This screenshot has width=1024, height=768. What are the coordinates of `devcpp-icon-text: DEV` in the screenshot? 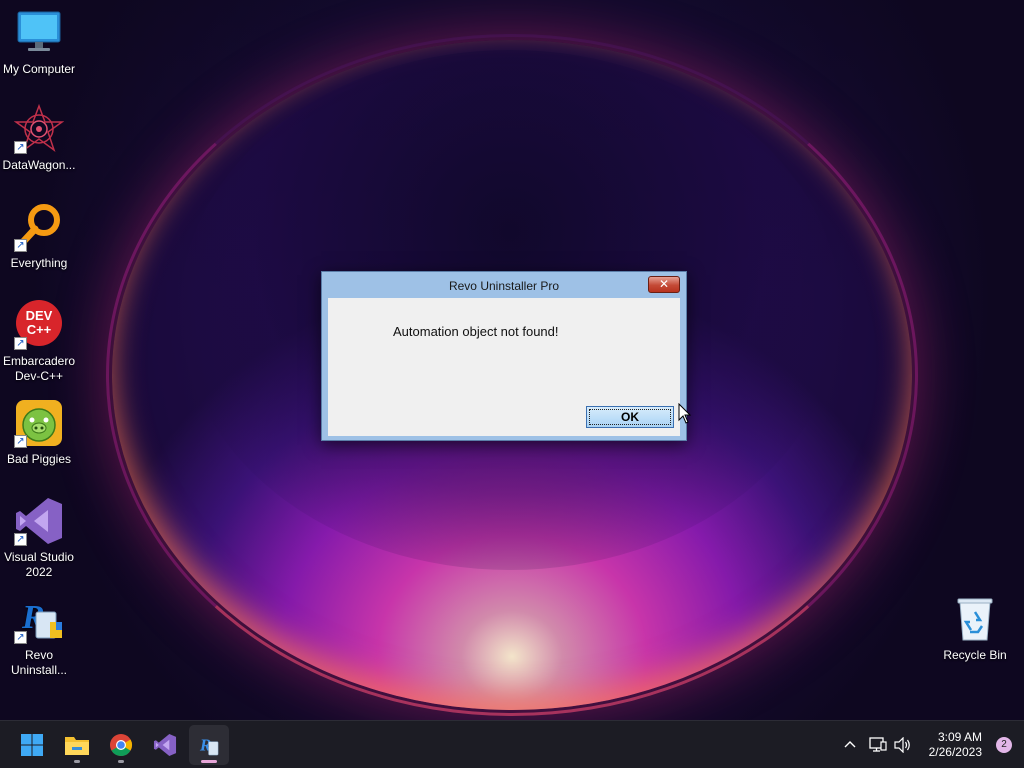 It's located at (39, 315).